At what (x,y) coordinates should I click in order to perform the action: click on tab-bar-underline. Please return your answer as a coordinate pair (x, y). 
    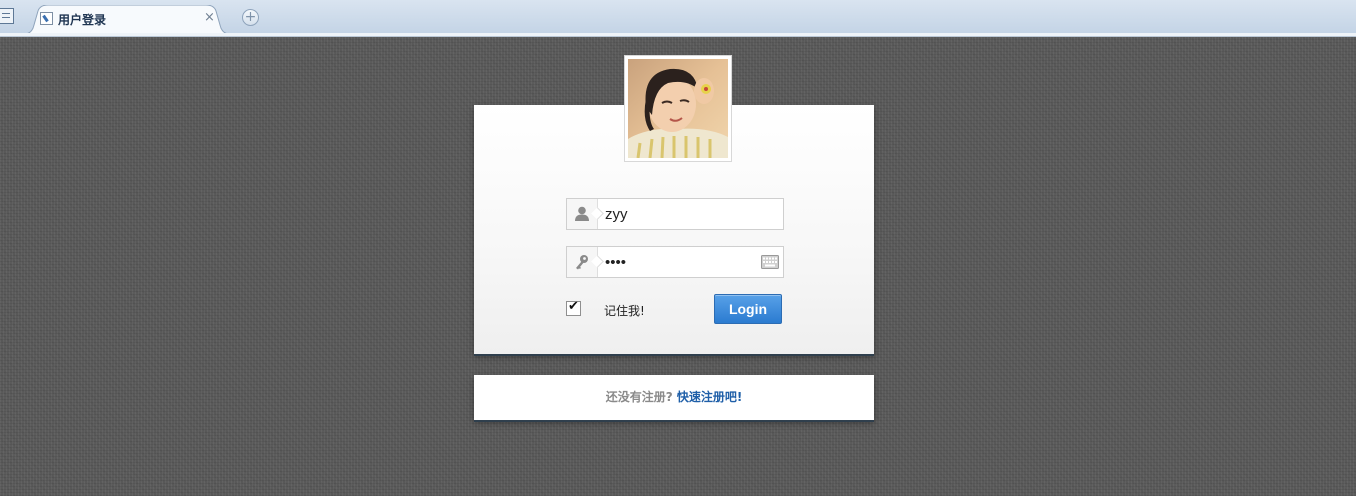
    Looking at the image, I should click on (678, 35).